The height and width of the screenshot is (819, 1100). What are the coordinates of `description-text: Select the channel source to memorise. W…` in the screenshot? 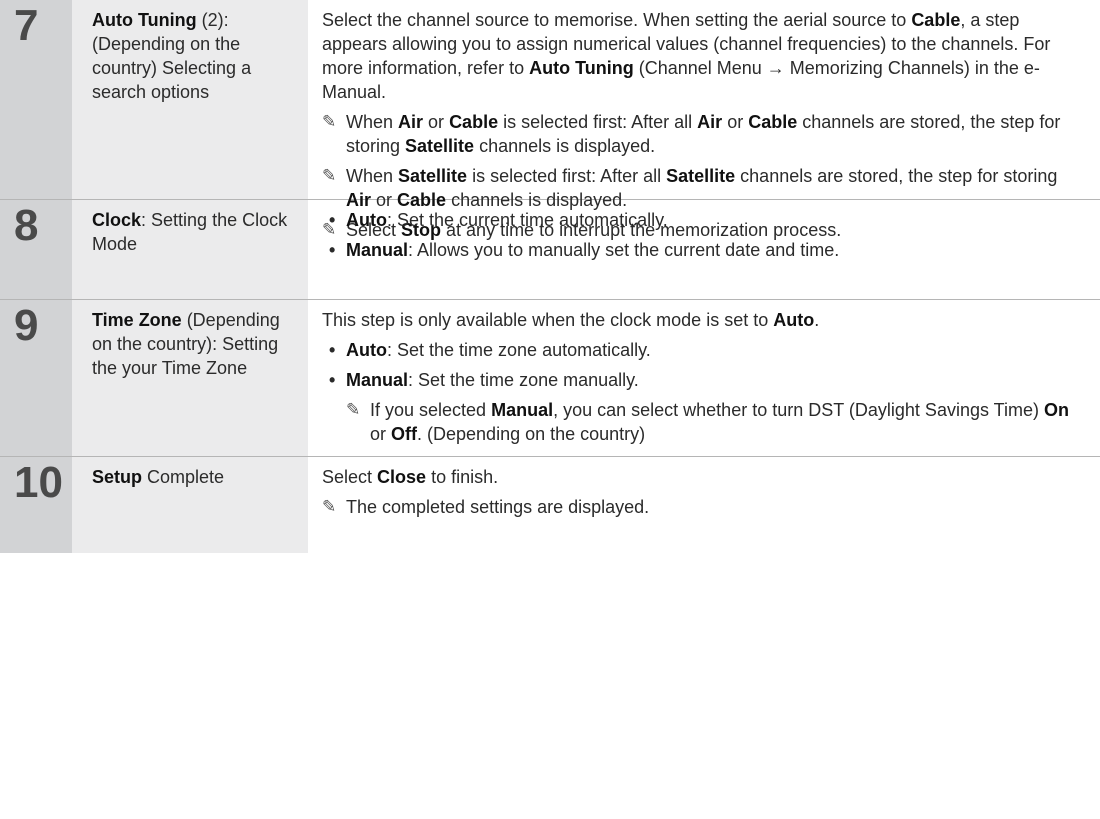 It's located at (686, 56).